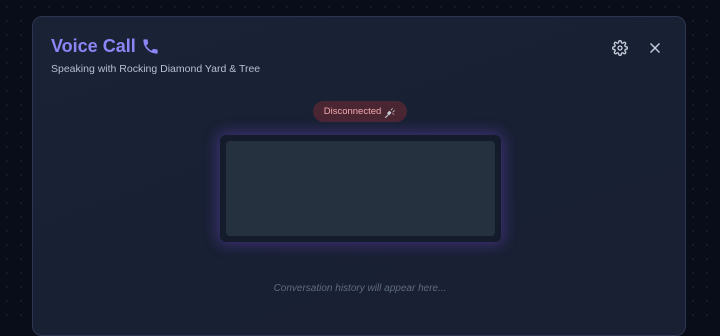 This screenshot has width=720, height=336. I want to click on status-badge: Disconnected, so click(360, 111).